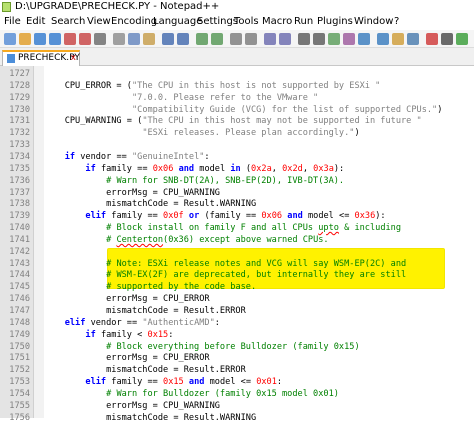 This screenshot has width=474, height=424. Describe the element at coordinates (246, 168) in the screenshot. I see `code-token: (` at that location.